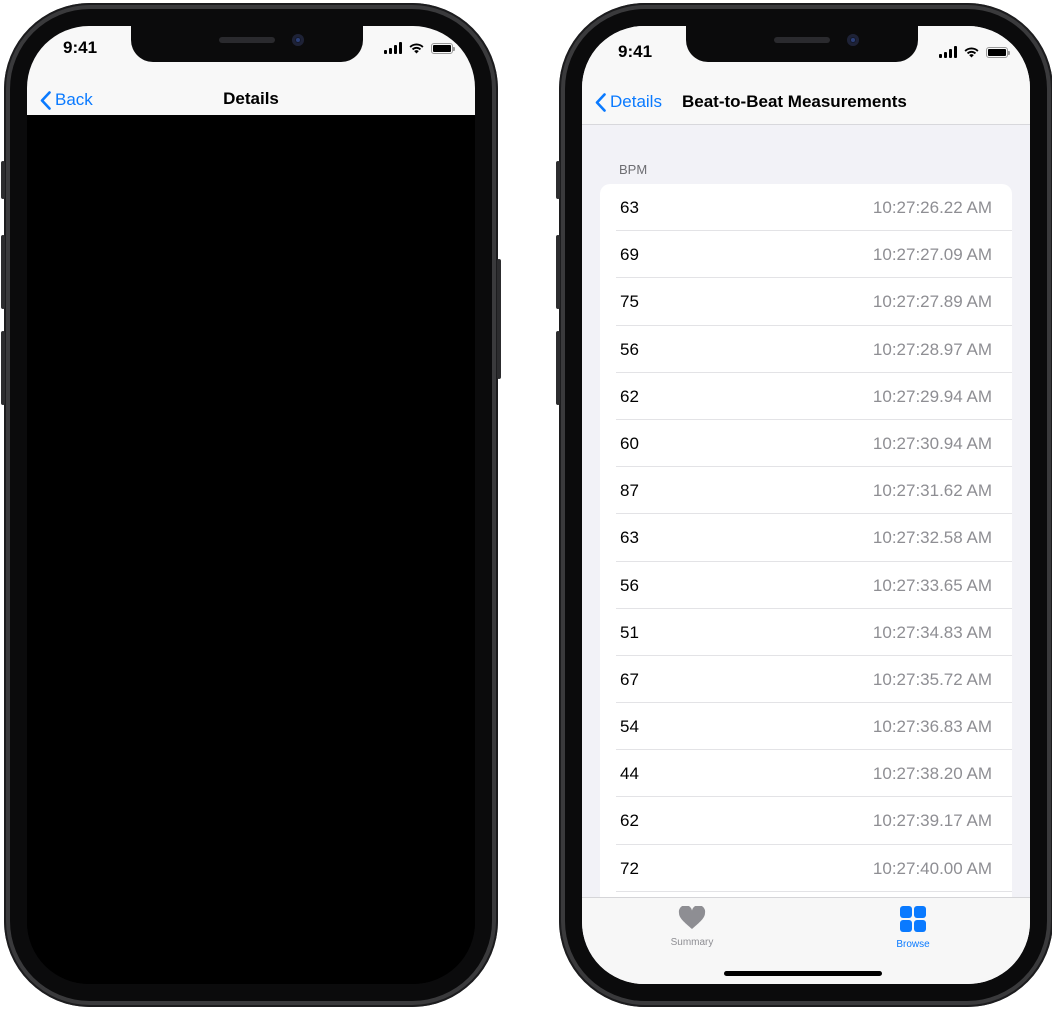 Image resolution: width=1052 pixels, height=1009 pixels. What do you see at coordinates (806, 255) in the screenshot?
I see `list-item: 69 10:27:27.09 AM` at bounding box center [806, 255].